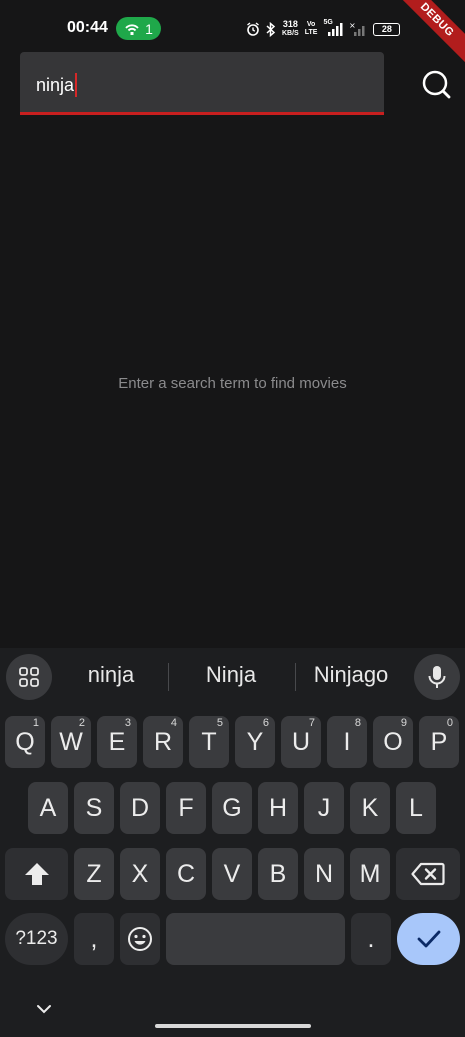 Image resolution: width=465 pixels, height=1037 pixels. Describe the element at coordinates (271, 29) in the screenshot. I see `bluetooth-icon` at that location.